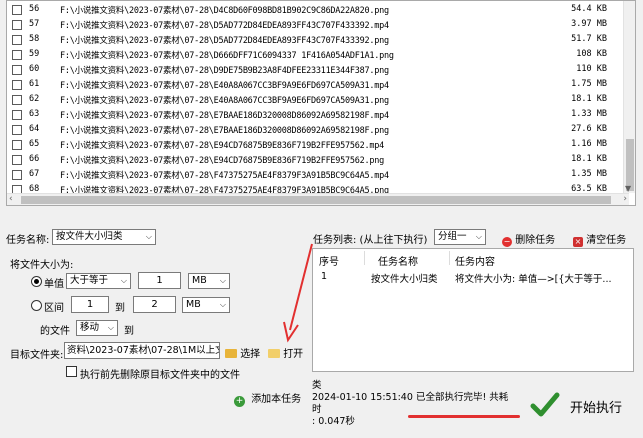  What do you see at coordinates (36, 281) in the screenshot?
I see `single-value-radio` at bounding box center [36, 281].